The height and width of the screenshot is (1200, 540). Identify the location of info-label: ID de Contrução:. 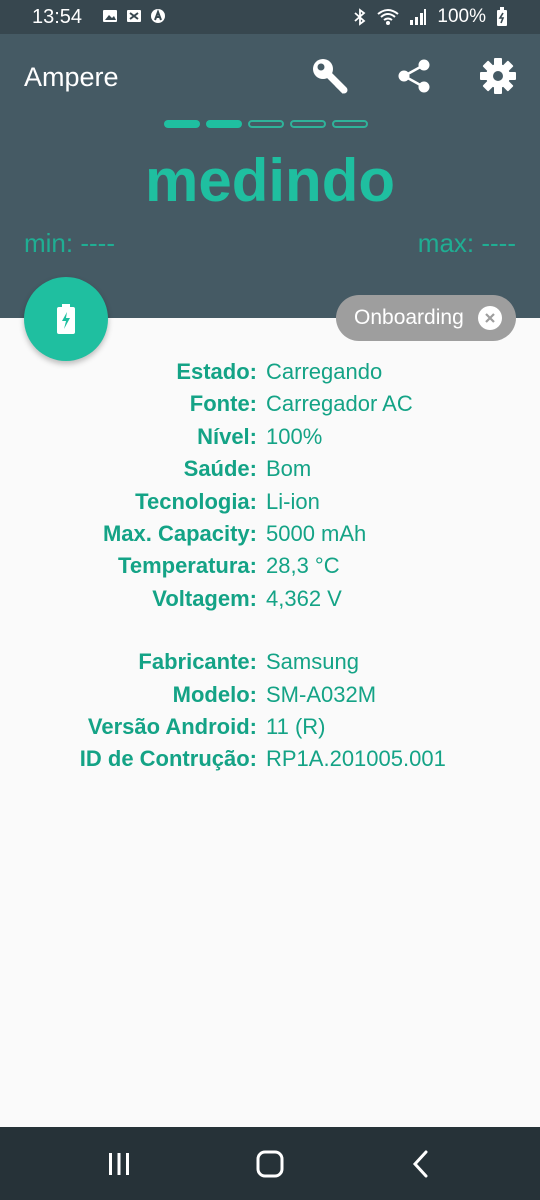
(168, 759).